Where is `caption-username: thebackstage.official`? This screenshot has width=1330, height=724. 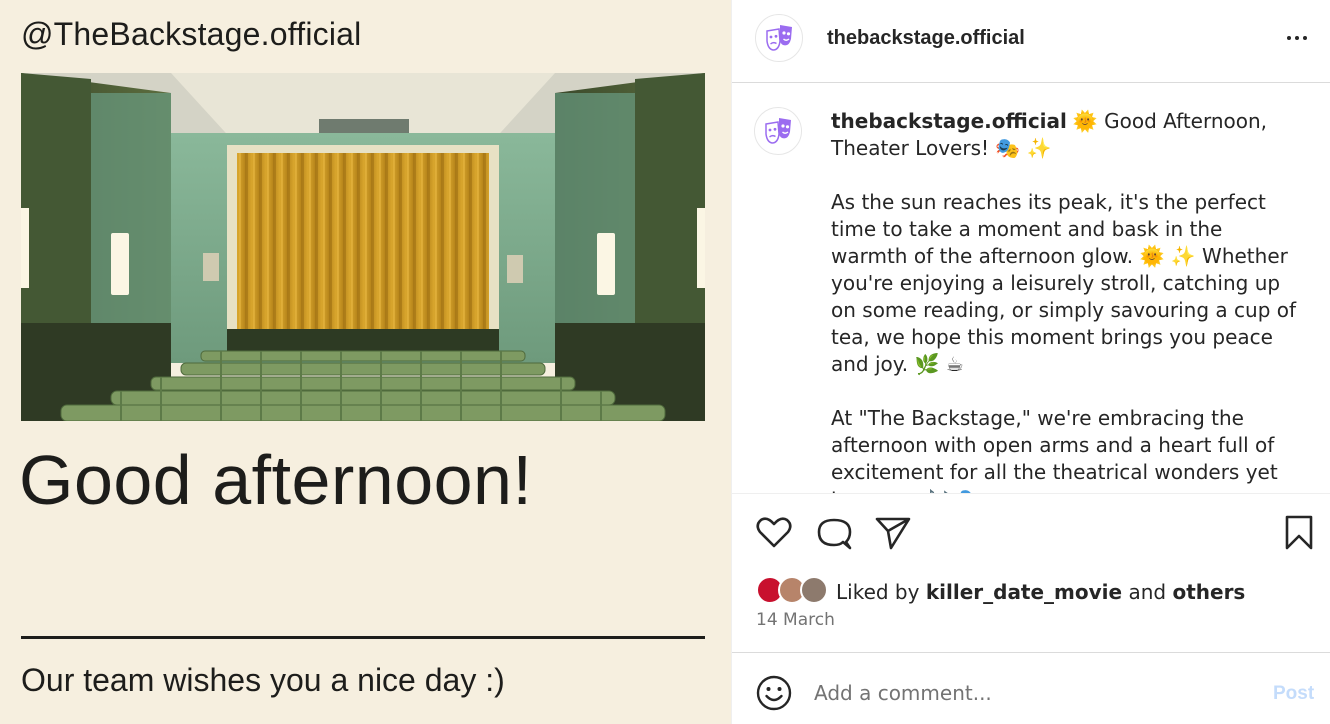 caption-username: thebackstage.official is located at coordinates (949, 121).